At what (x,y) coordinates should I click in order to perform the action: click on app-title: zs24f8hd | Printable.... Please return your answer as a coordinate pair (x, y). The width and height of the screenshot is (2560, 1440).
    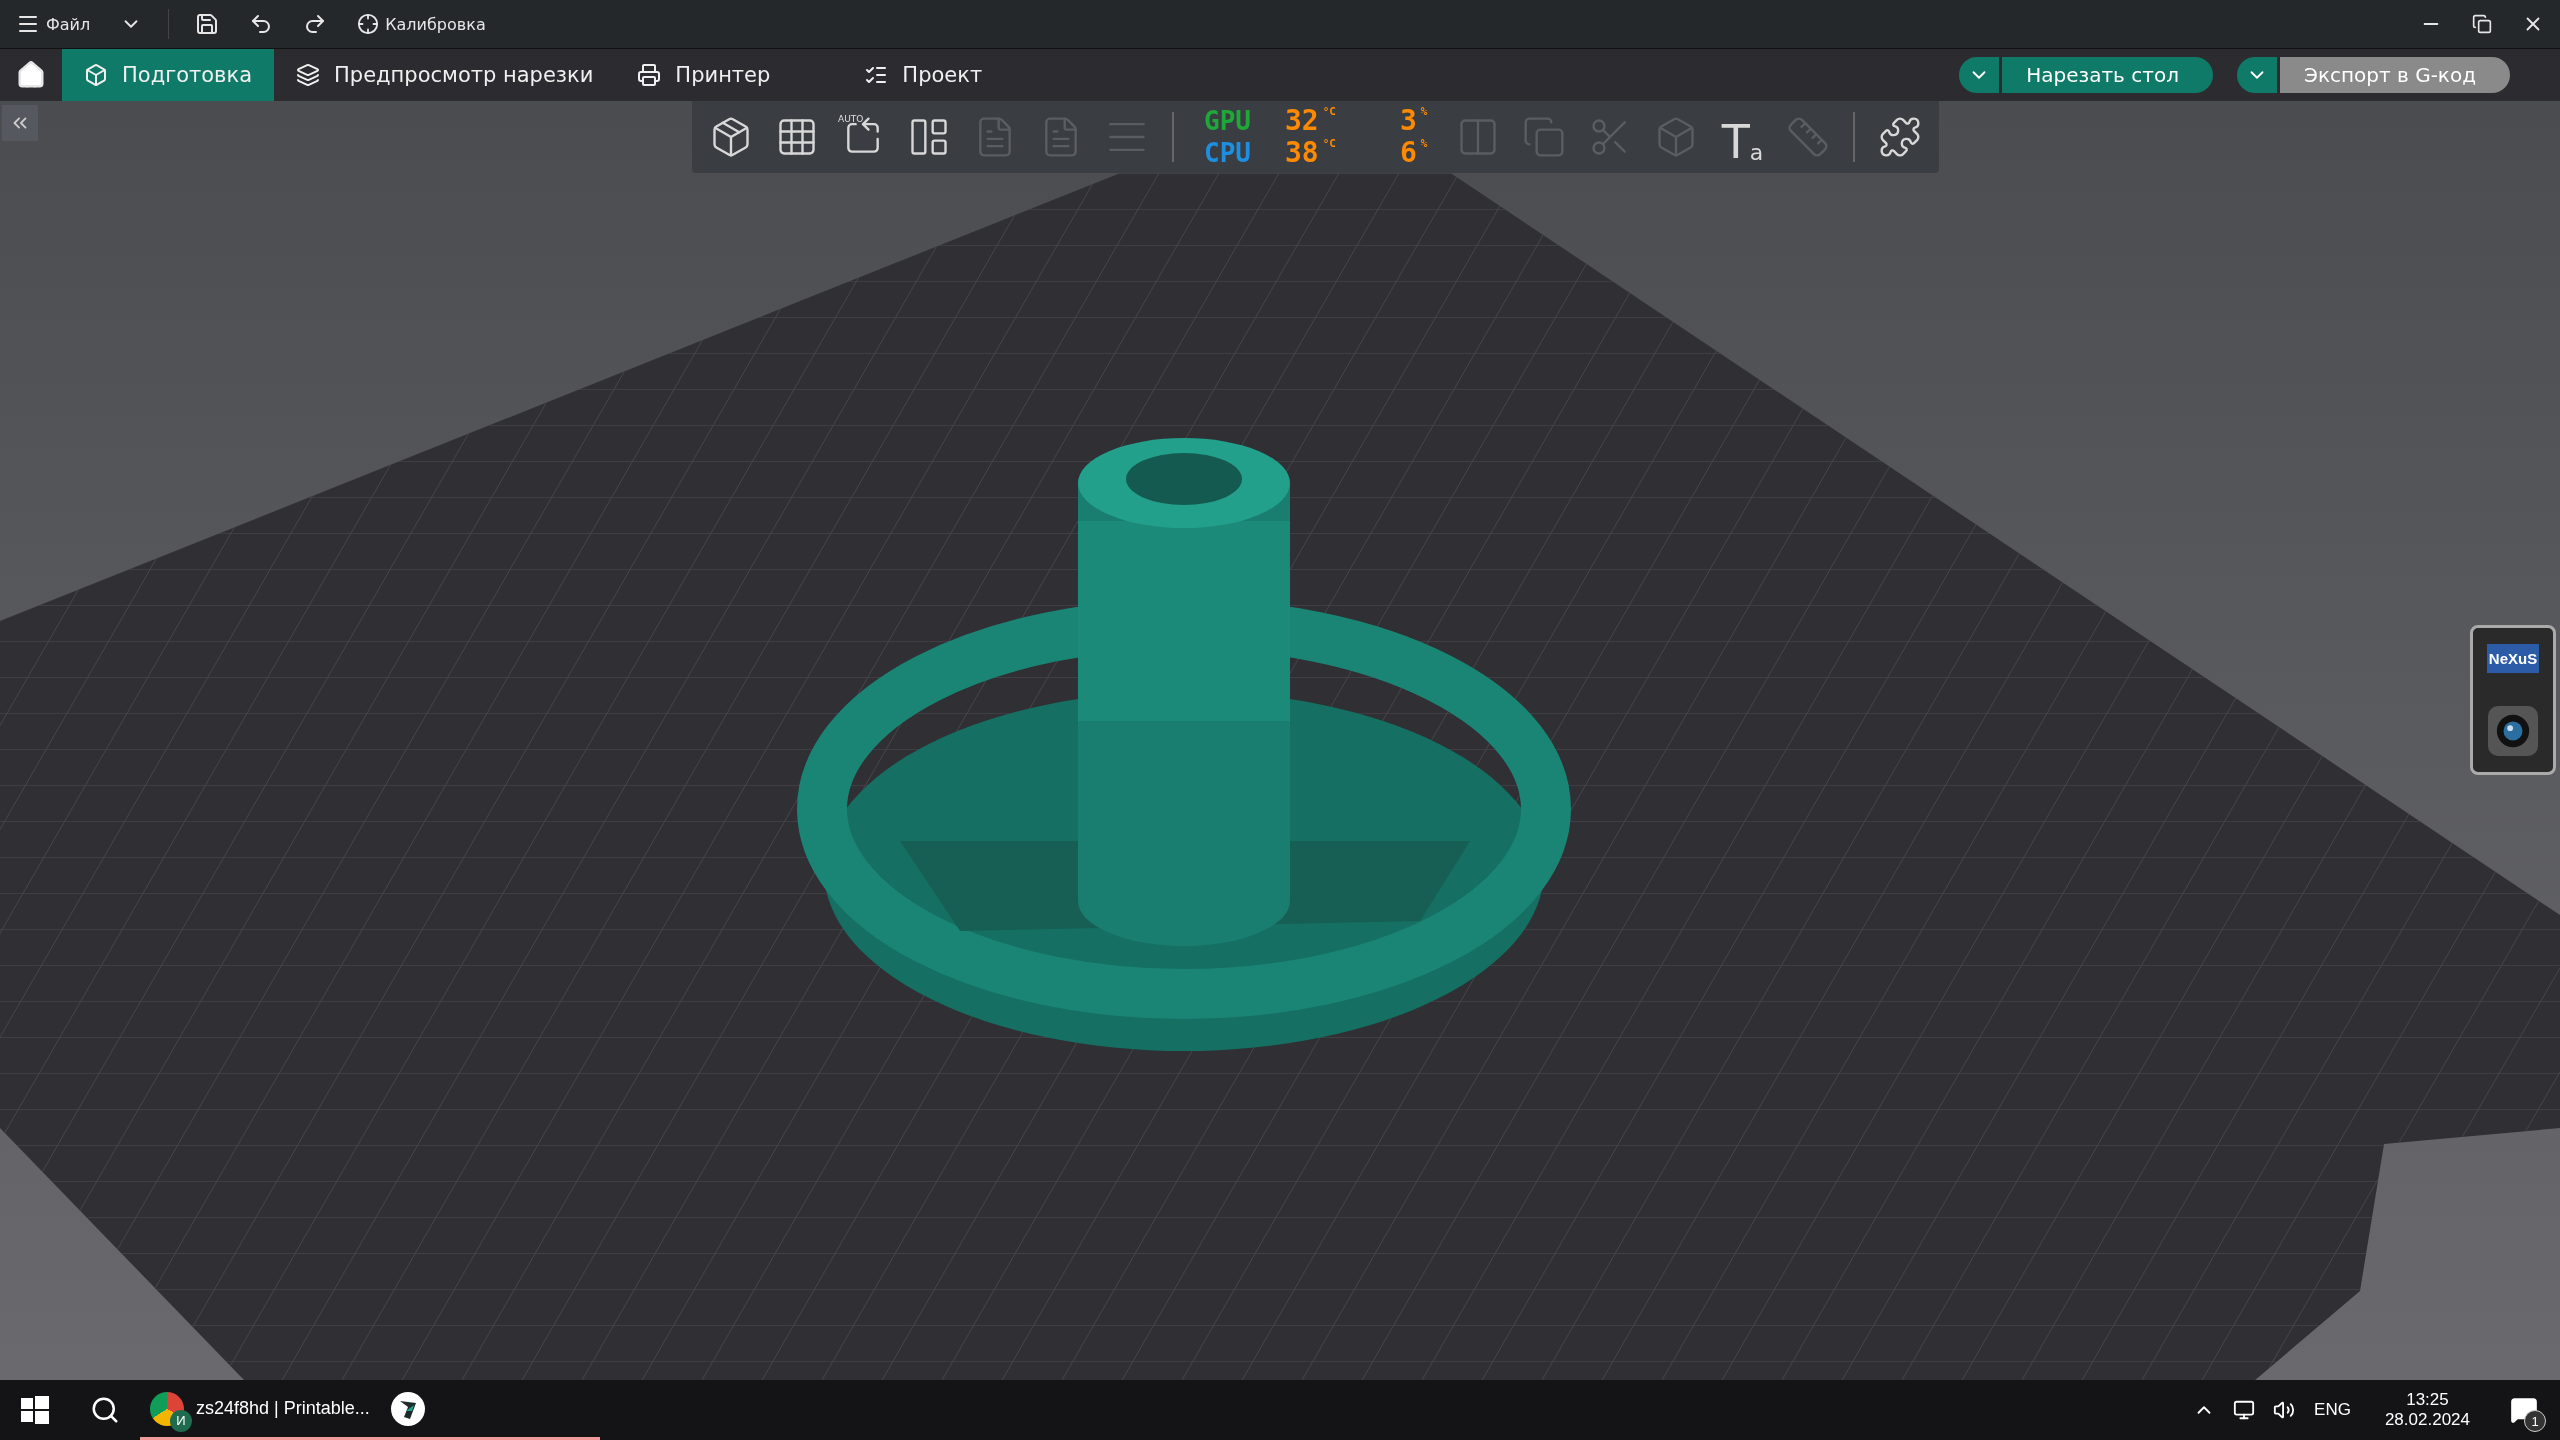
    Looking at the image, I should click on (283, 1408).